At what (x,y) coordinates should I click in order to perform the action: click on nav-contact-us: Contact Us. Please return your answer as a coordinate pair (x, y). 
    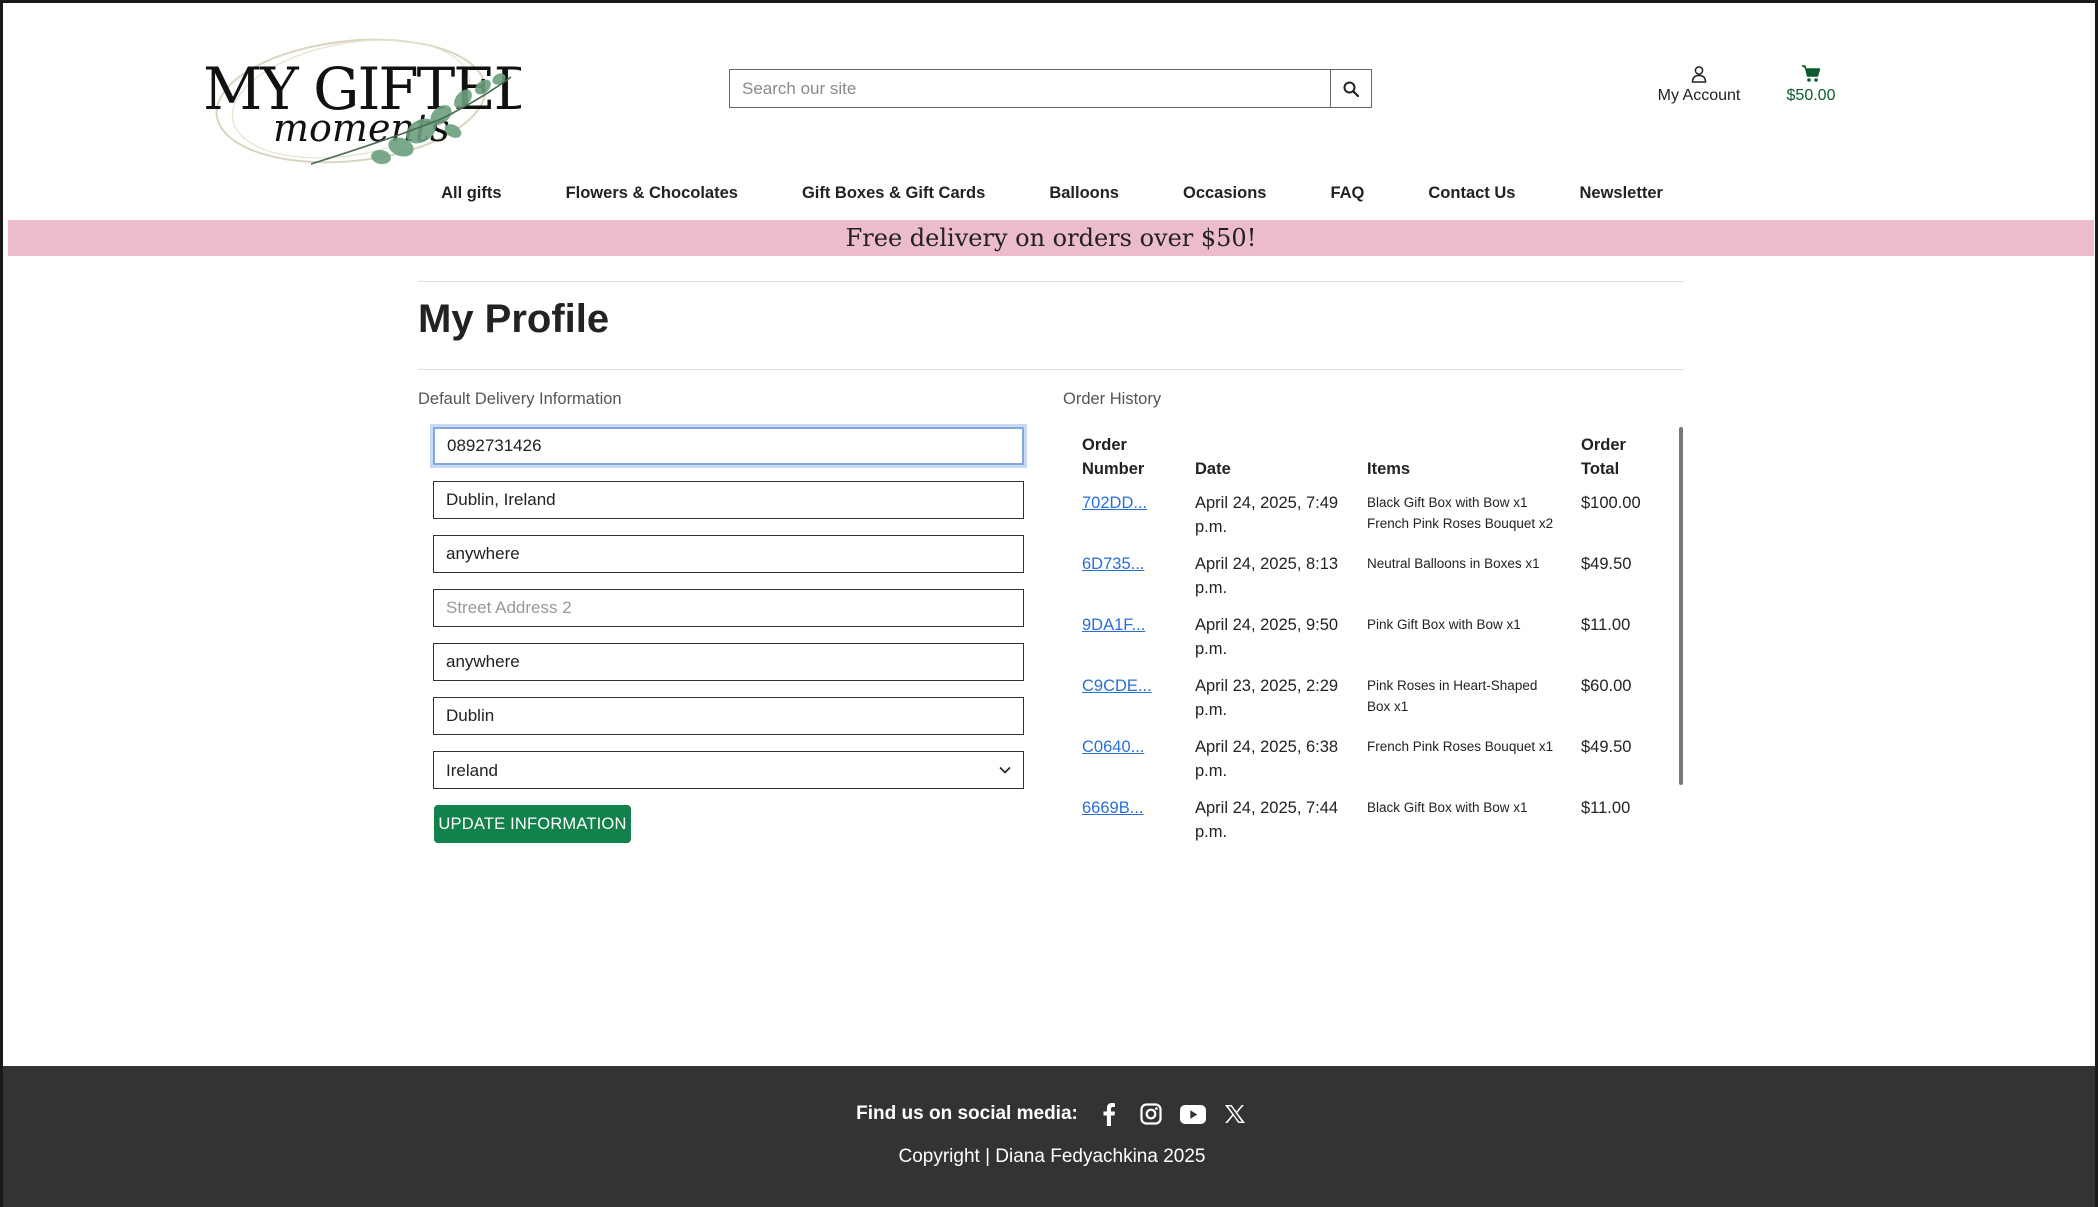
    Looking at the image, I should click on (1471, 193).